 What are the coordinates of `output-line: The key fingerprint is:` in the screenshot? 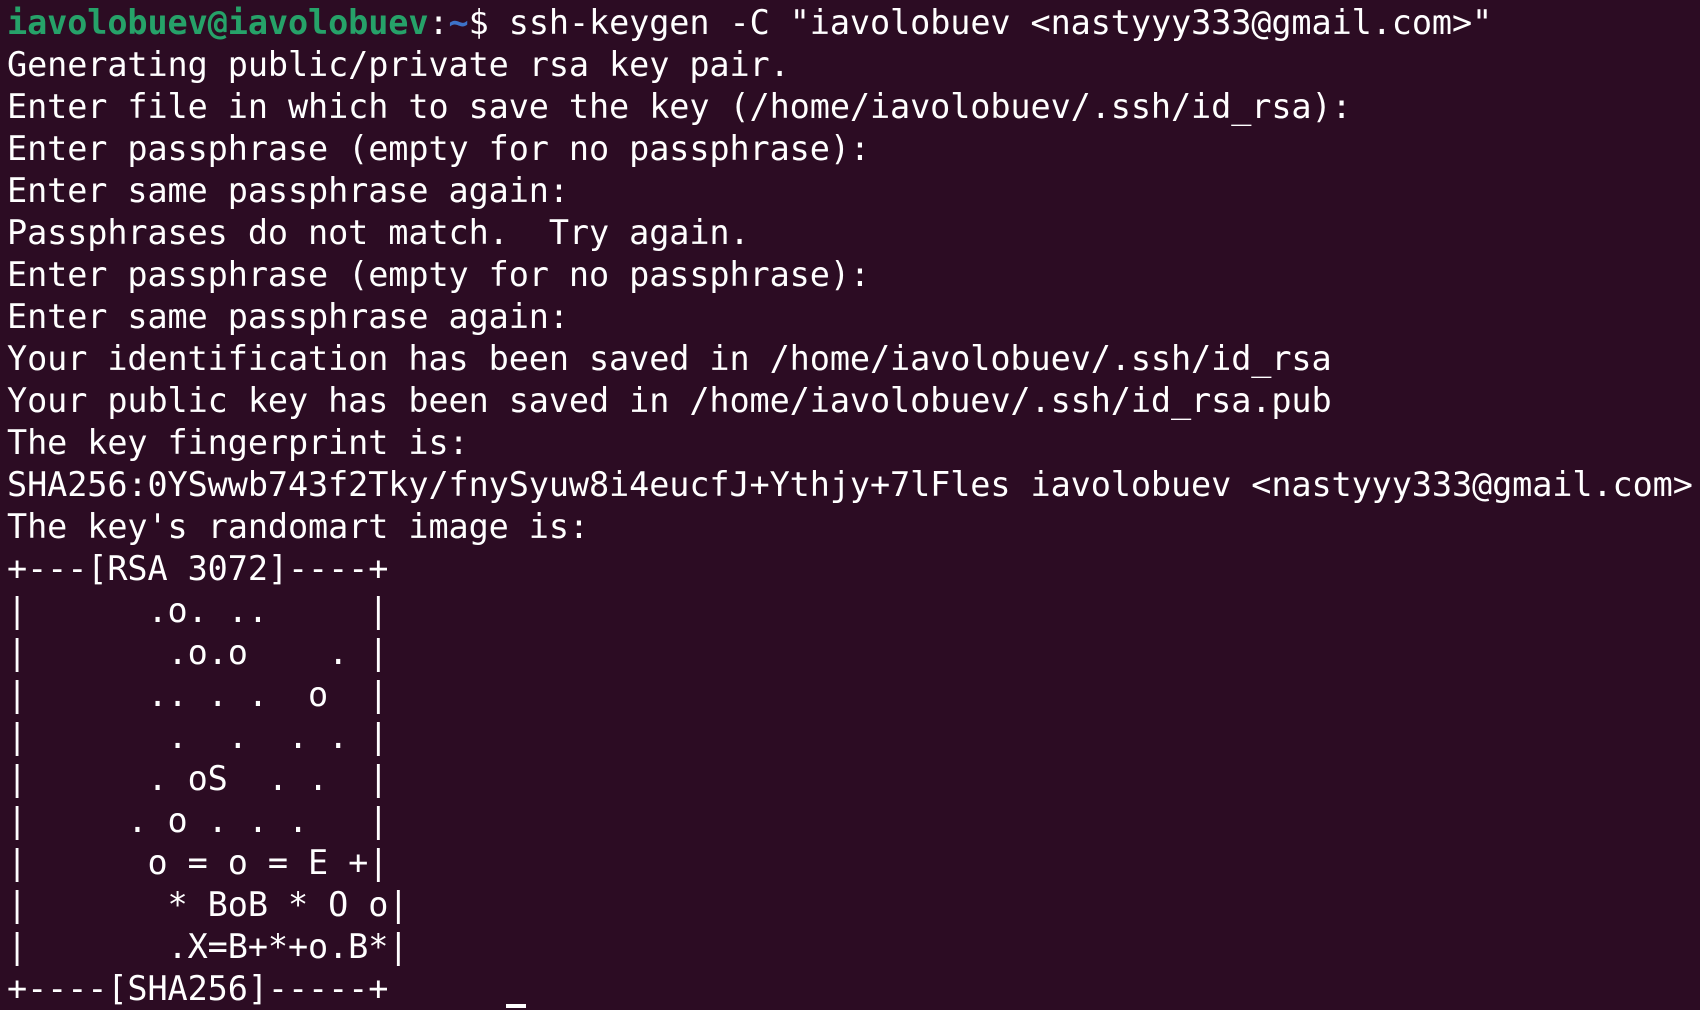 It's located at (238, 442).